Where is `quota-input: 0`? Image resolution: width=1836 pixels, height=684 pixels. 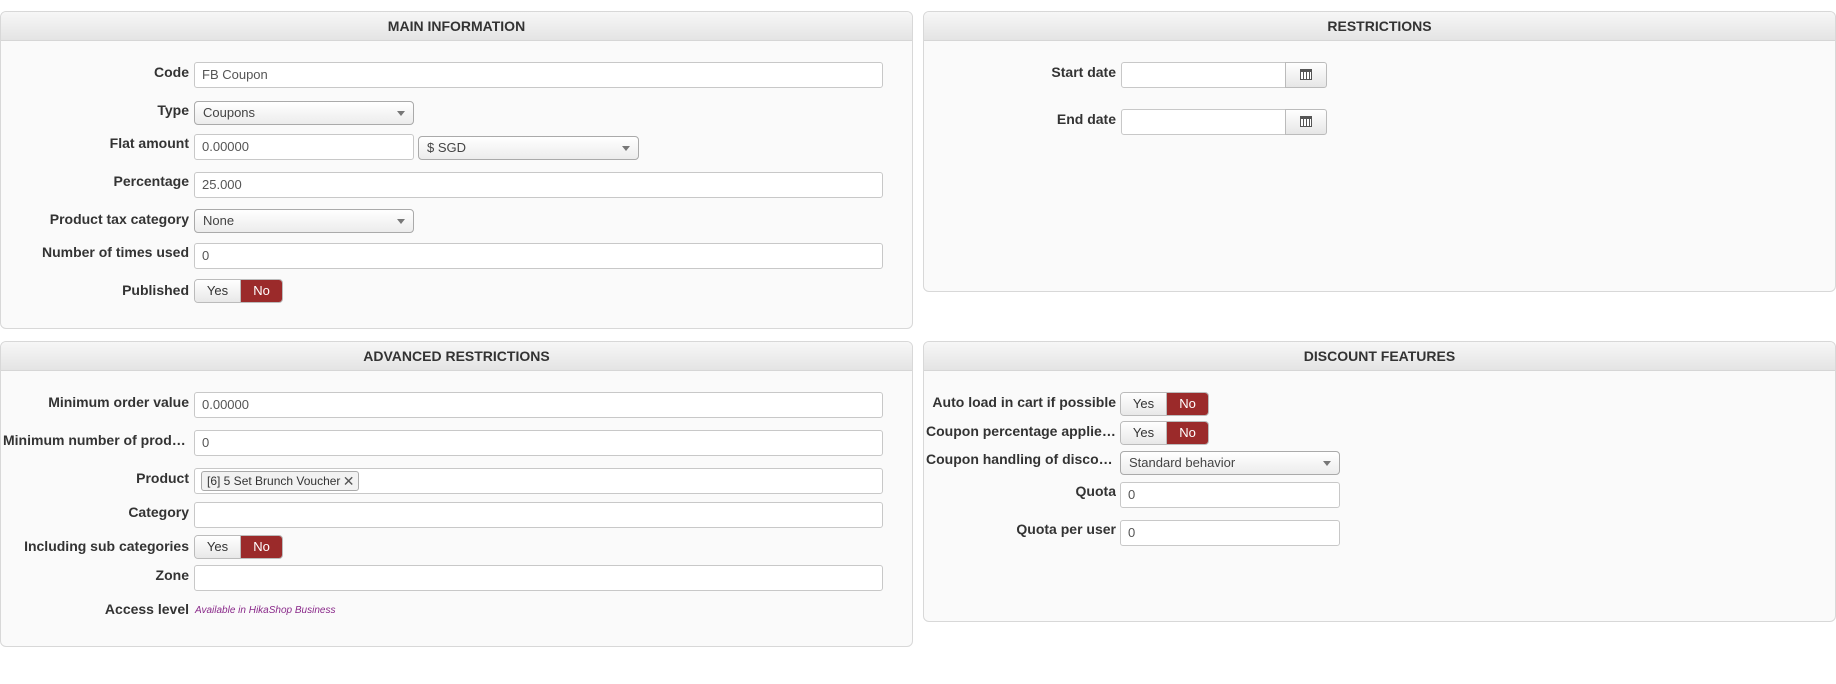
quota-input: 0 is located at coordinates (1230, 495).